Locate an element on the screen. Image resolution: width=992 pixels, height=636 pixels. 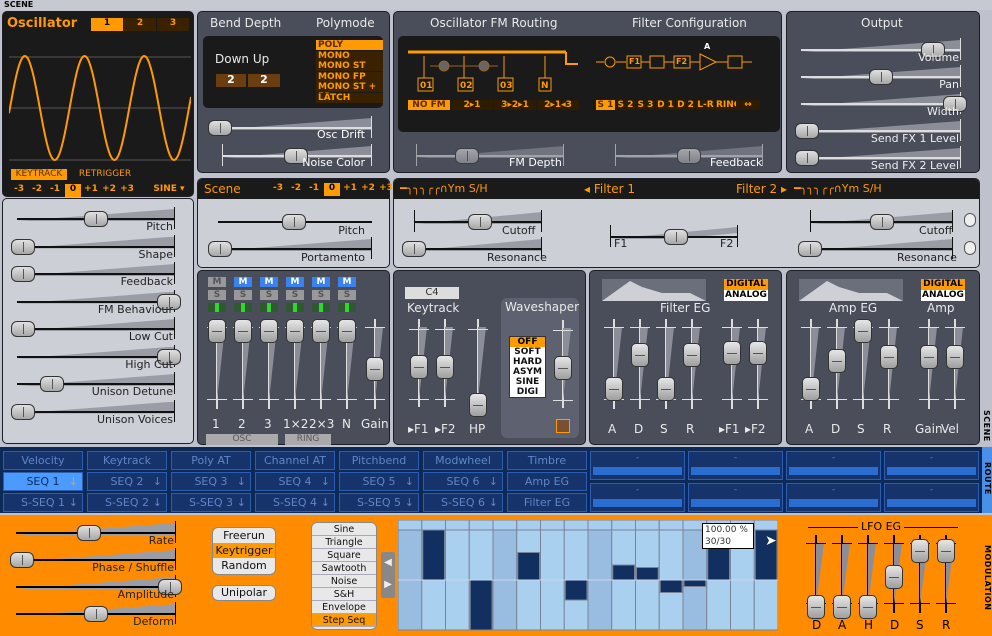
link-icon is located at coordinates (970, 248).